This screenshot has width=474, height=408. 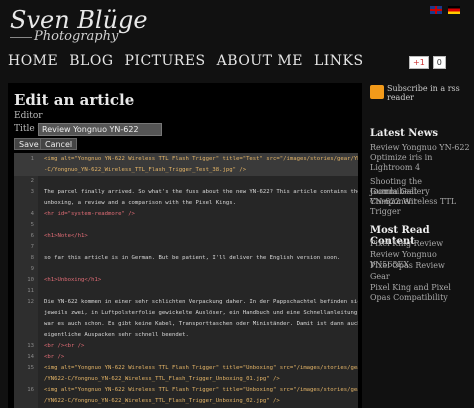 I want to click on flag-de-icon, so click(x=454, y=10).